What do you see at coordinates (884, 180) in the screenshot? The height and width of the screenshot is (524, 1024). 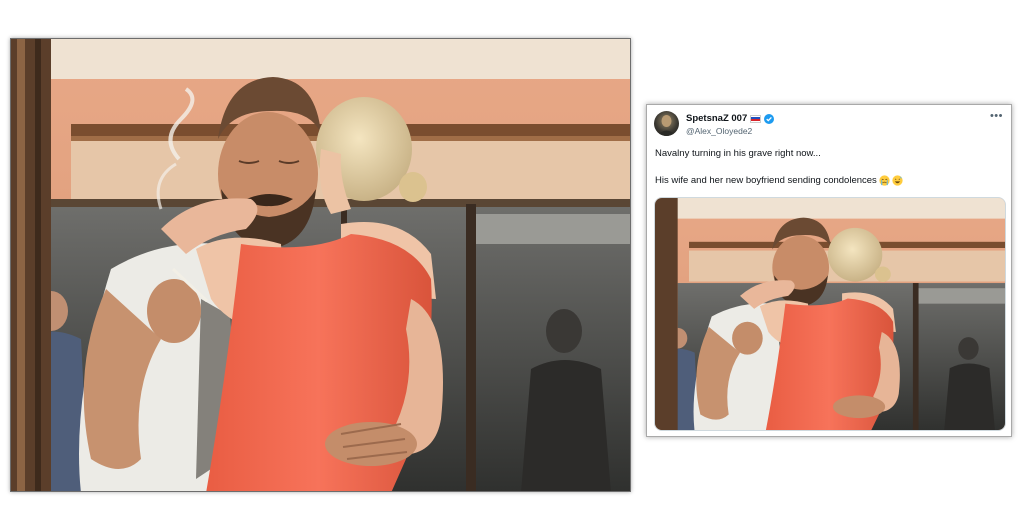 I see `crying-face-icon` at bounding box center [884, 180].